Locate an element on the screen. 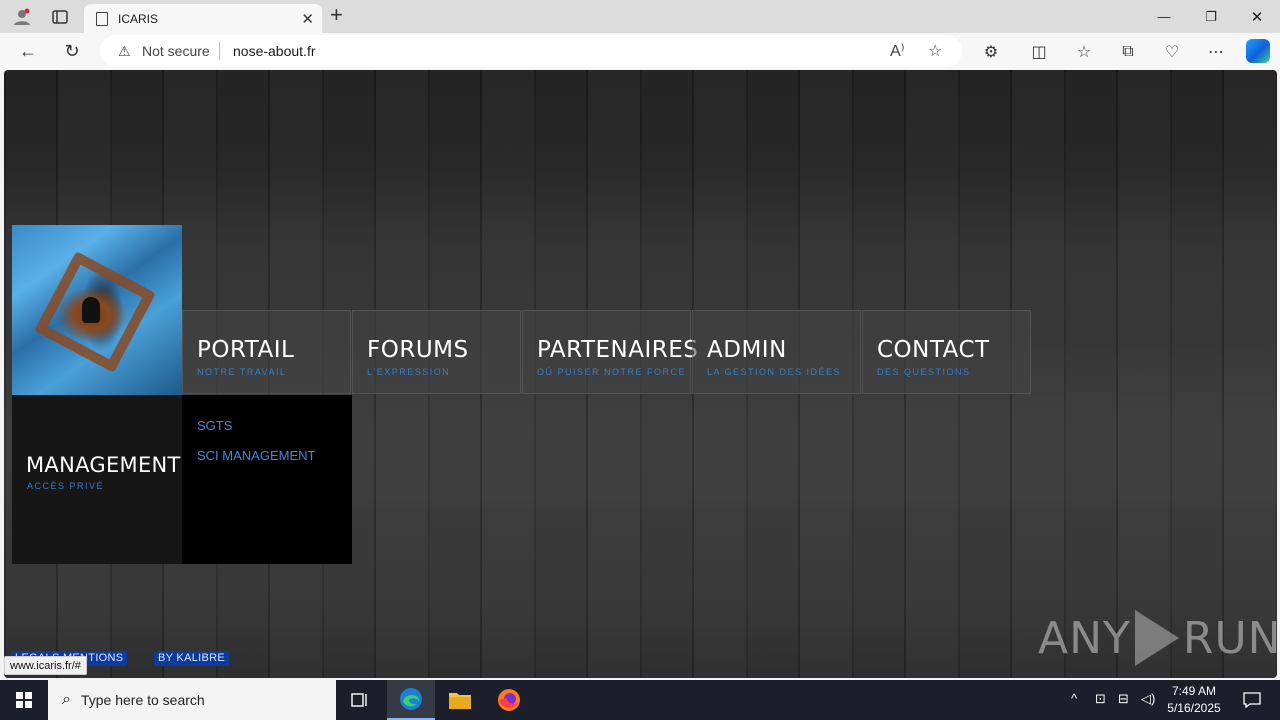  start-button is located at coordinates (24, 700).